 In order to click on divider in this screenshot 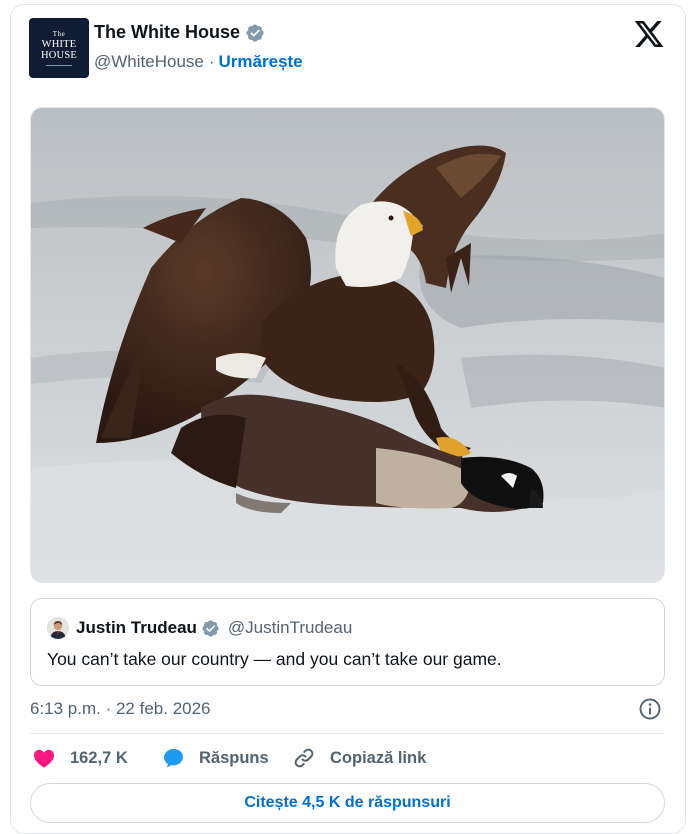, I will do `click(347, 733)`.